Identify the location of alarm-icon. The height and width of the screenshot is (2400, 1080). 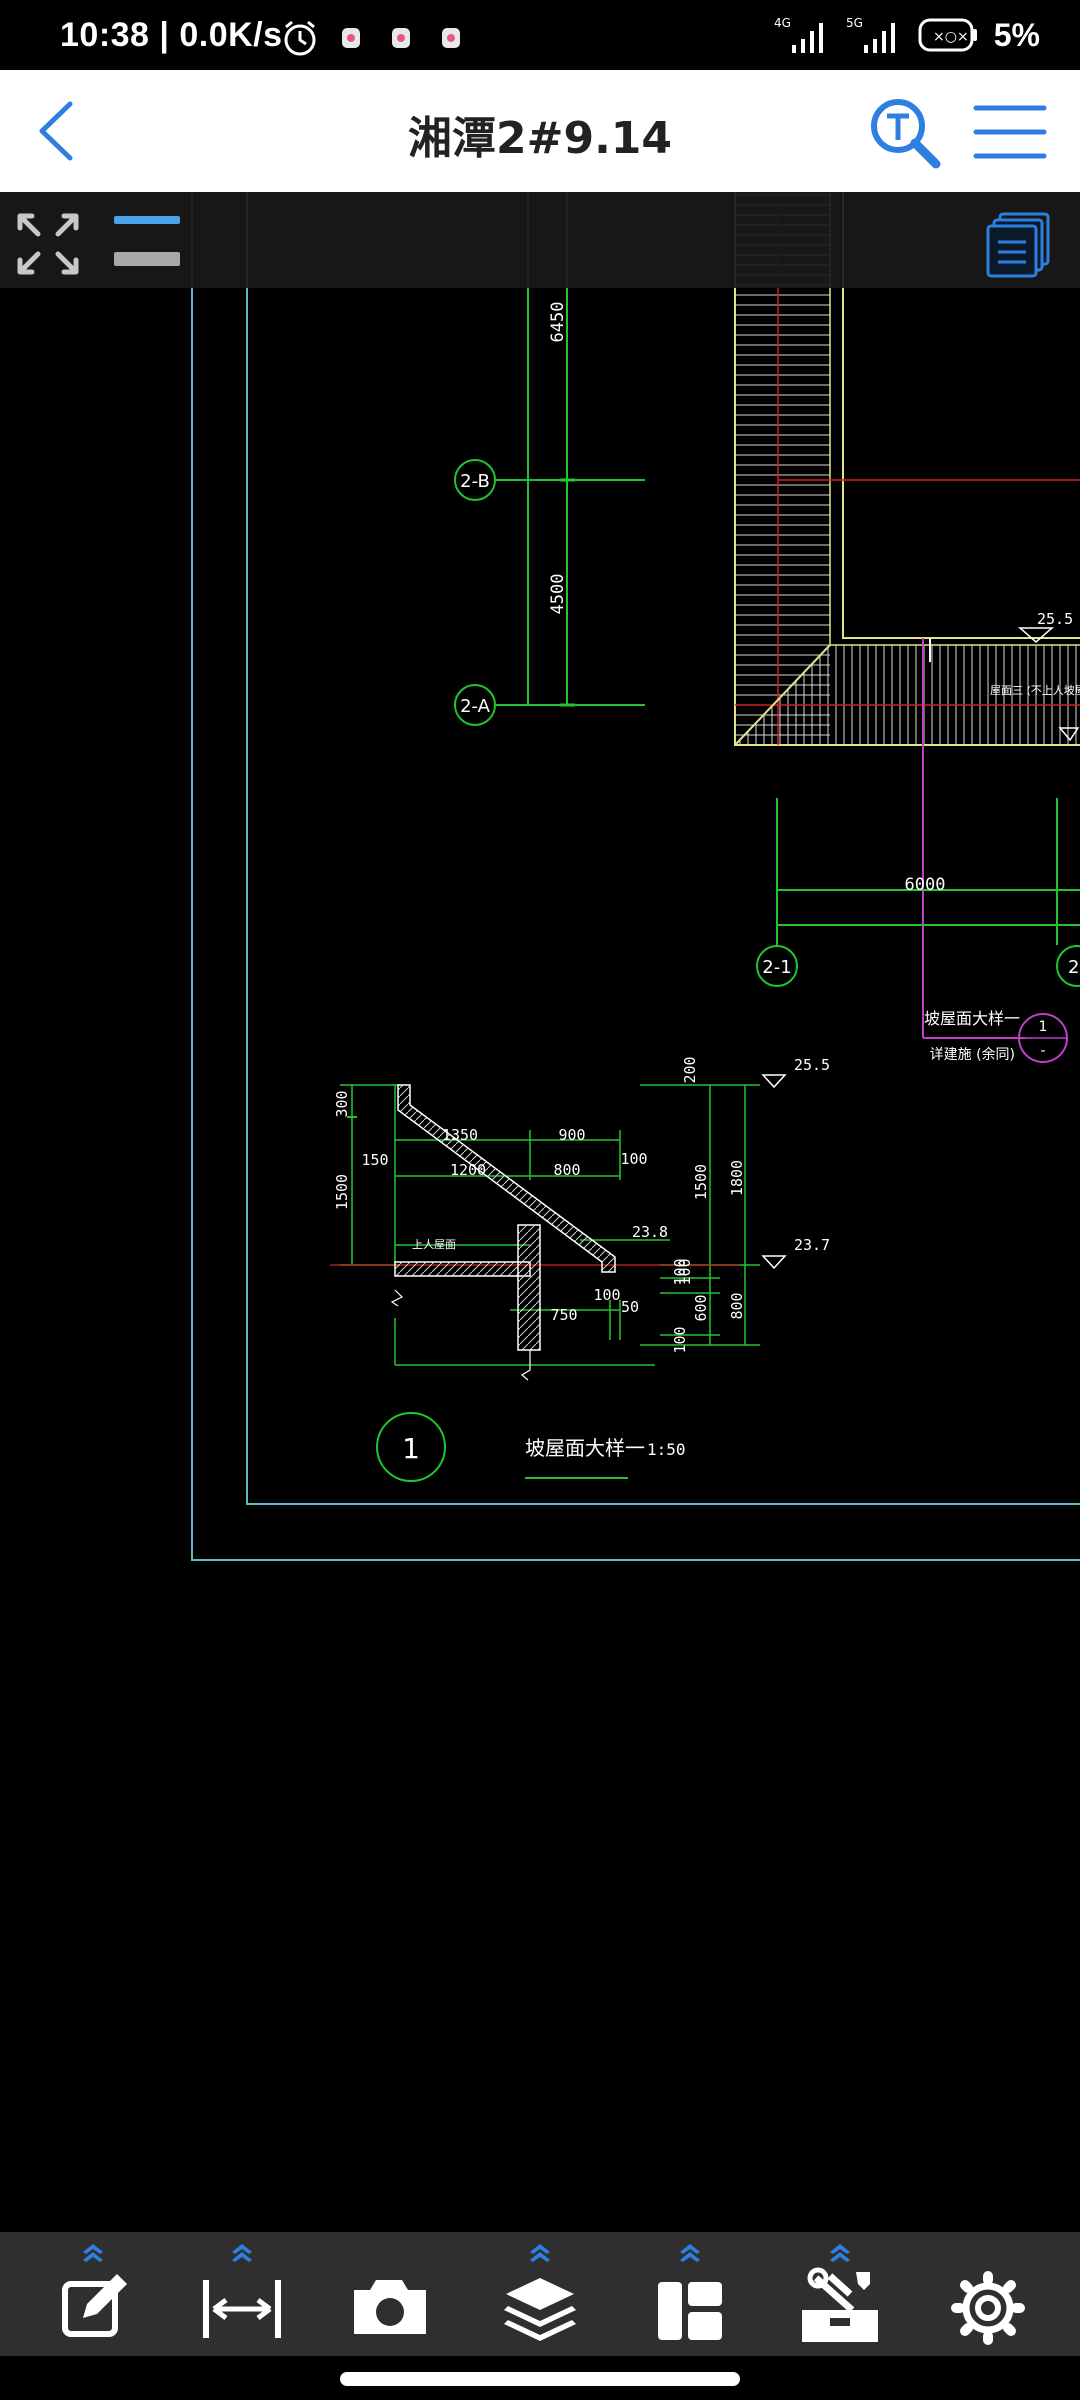
(300, 38).